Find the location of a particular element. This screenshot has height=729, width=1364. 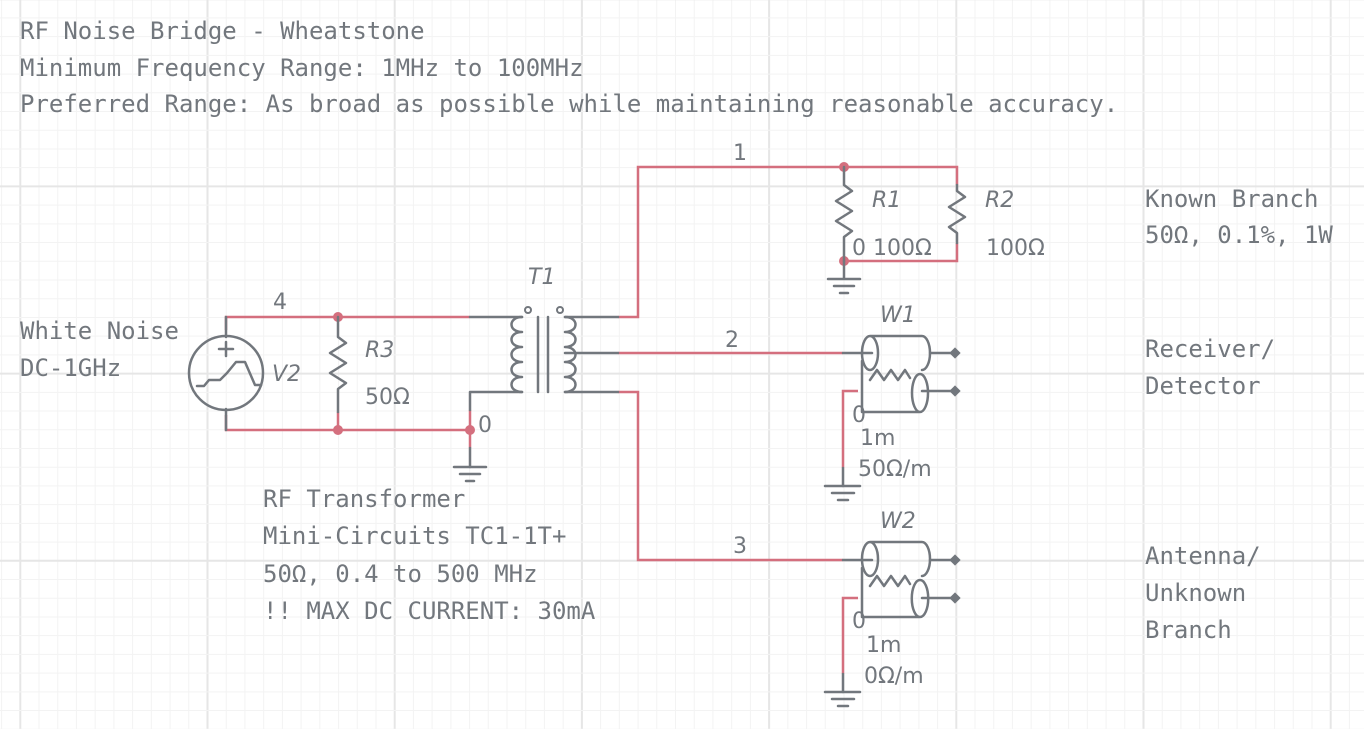

t1-ref: T1 is located at coordinates (541, 277).